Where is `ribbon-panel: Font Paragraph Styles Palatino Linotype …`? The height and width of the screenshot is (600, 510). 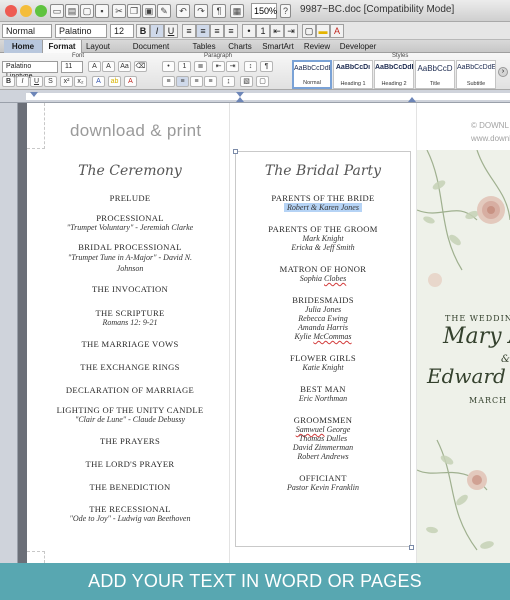 ribbon-panel: Font Paragraph Styles Palatino Linotype … is located at coordinates (255, 71).